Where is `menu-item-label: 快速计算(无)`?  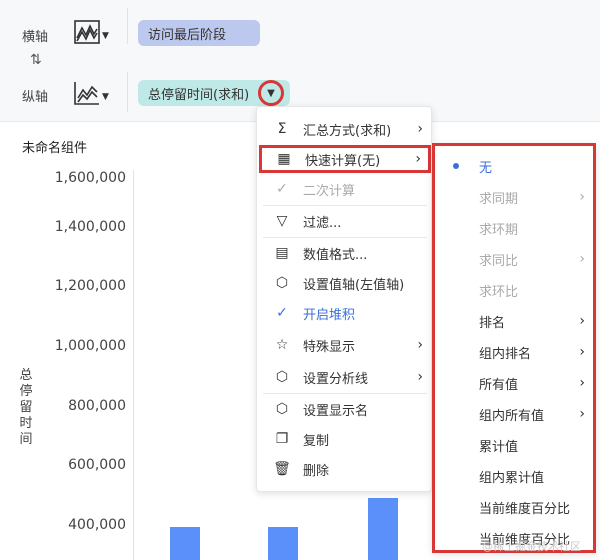
menu-item-label: 快速计算(无) is located at coordinates (343, 161).